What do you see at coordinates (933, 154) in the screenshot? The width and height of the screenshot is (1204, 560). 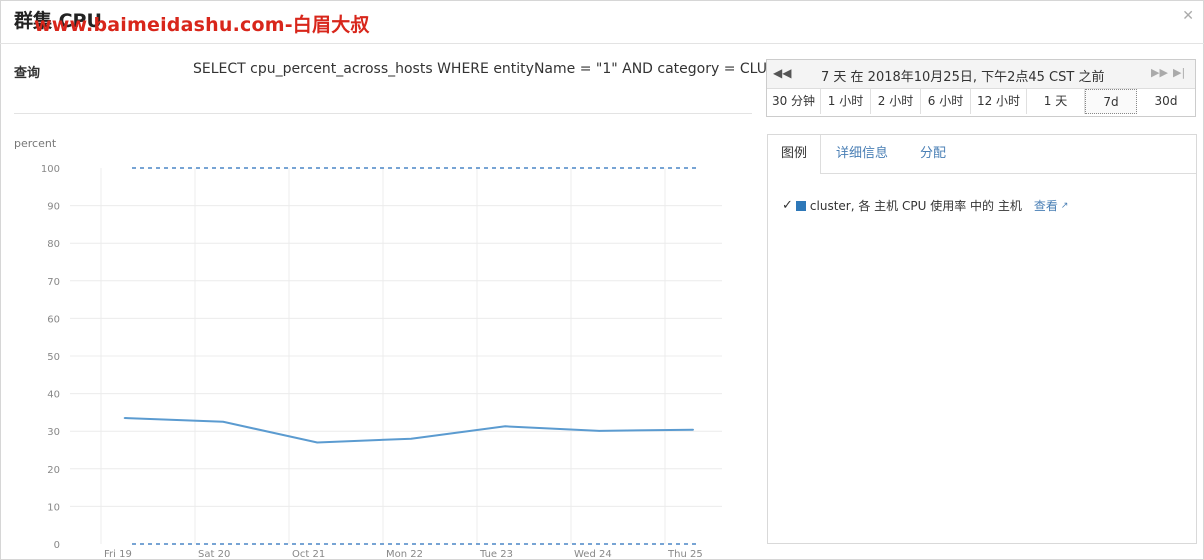 I see `tab-distribution: 分配` at bounding box center [933, 154].